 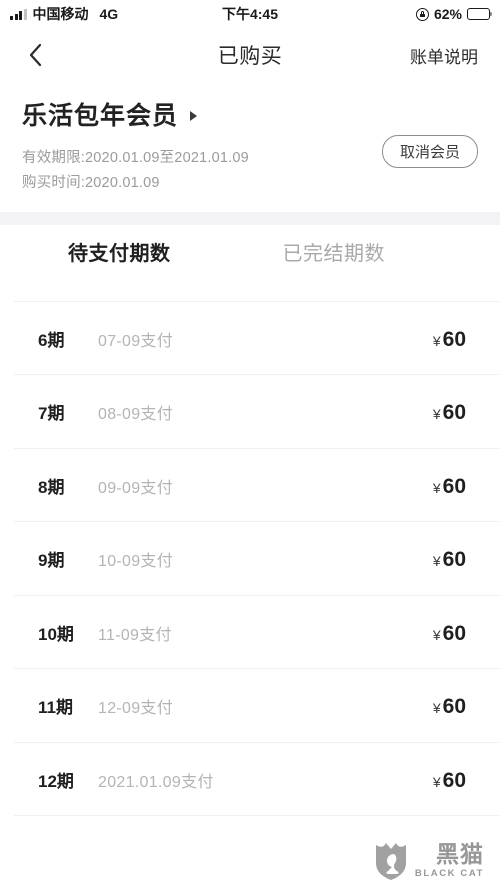 I want to click on installment-date-label: 09-09支付, so click(x=136, y=488).